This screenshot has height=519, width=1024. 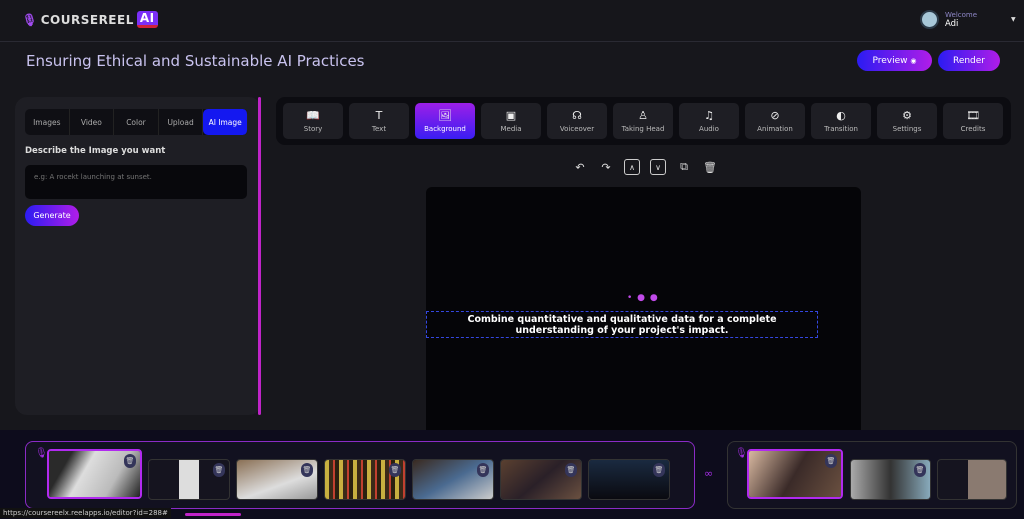 What do you see at coordinates (913, 60) in the screenshot?
I see `eye-icon: ◉` at bounding box center [913, 60].